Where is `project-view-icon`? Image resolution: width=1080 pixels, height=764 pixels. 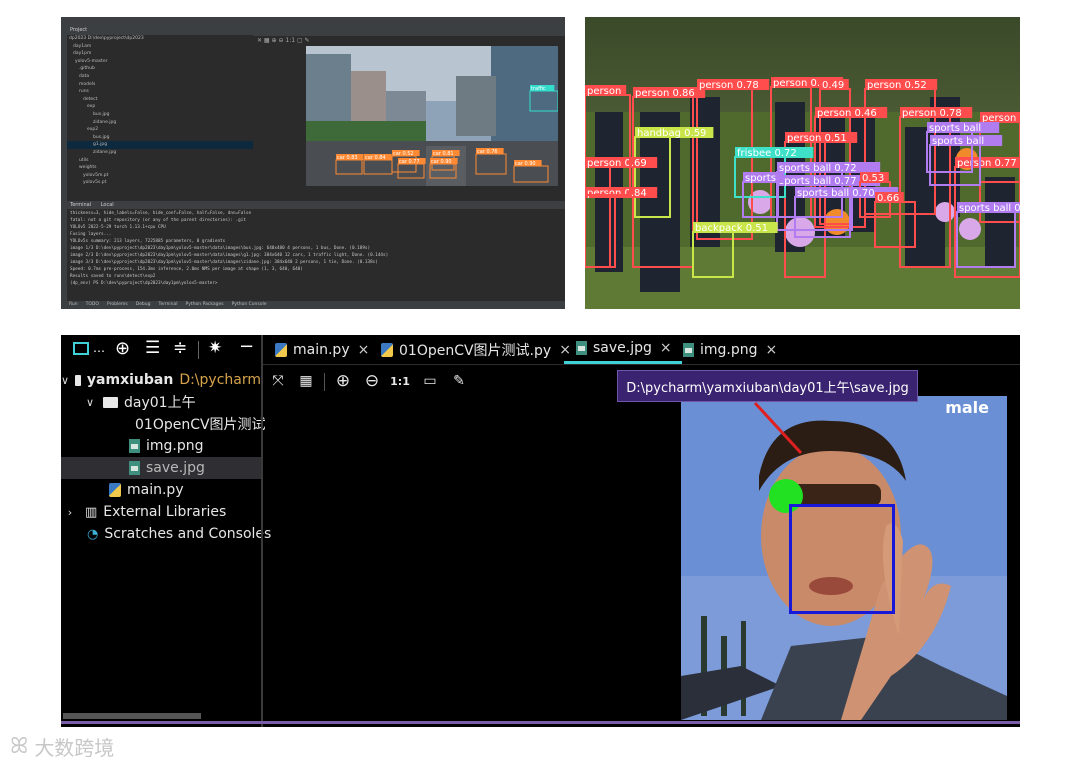
project-view-icon is located at coordinates (81, 348).